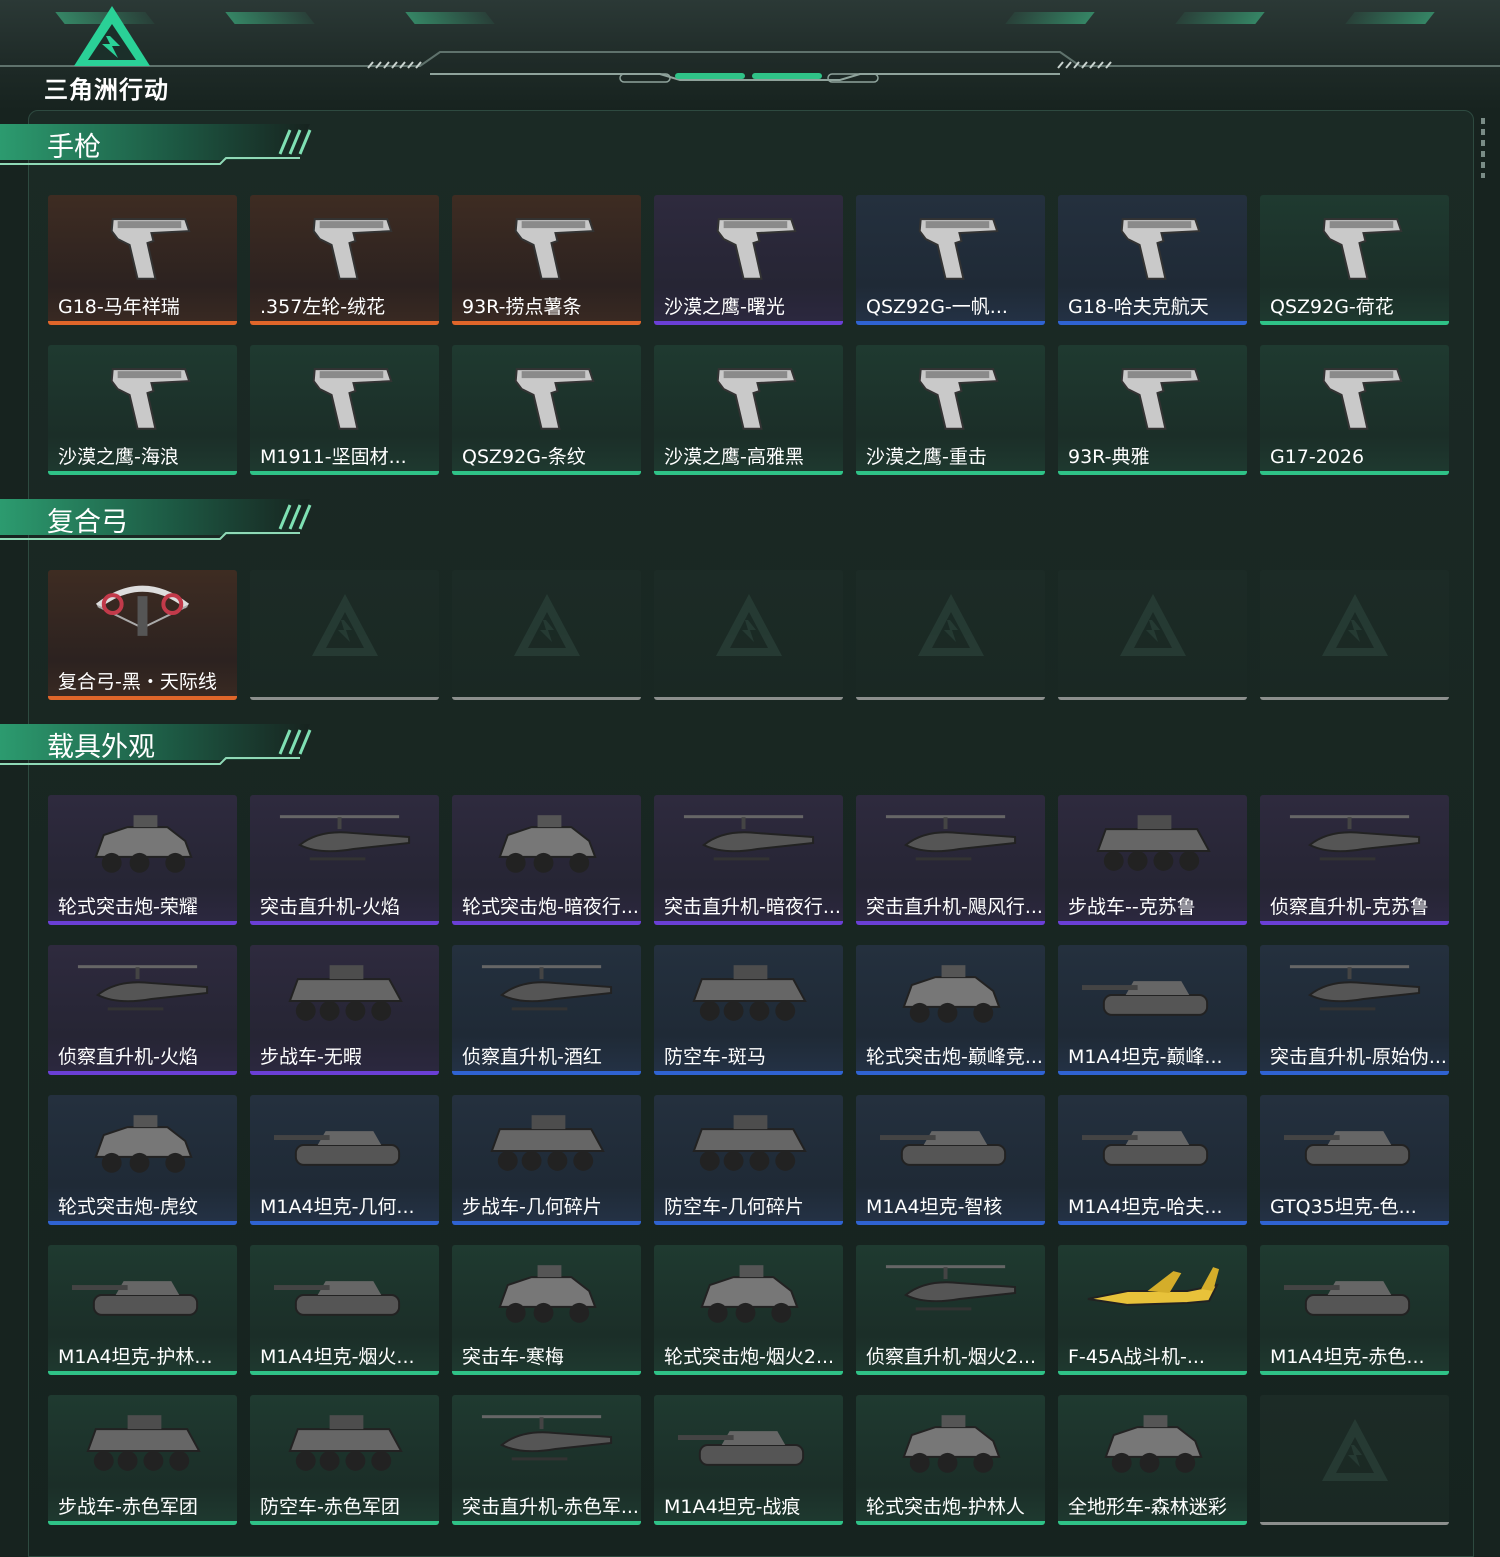  What do you see at coordinates (1354, 860) in the screenshot?
I see `item-card: 侦察直升机-克苏鲁` at bounding box center [1354, 860].